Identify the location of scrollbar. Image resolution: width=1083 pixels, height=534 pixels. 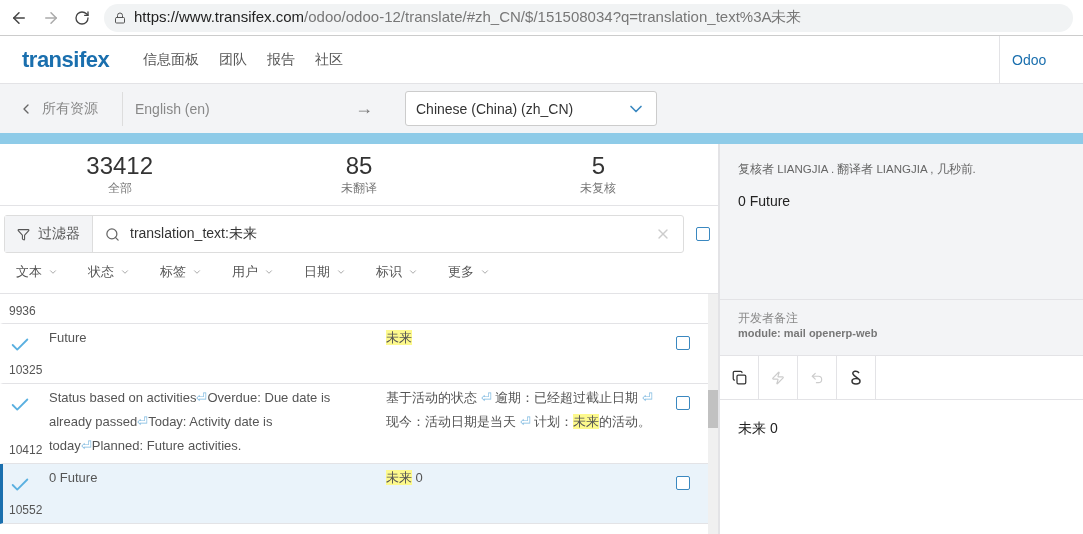
(713, 414).